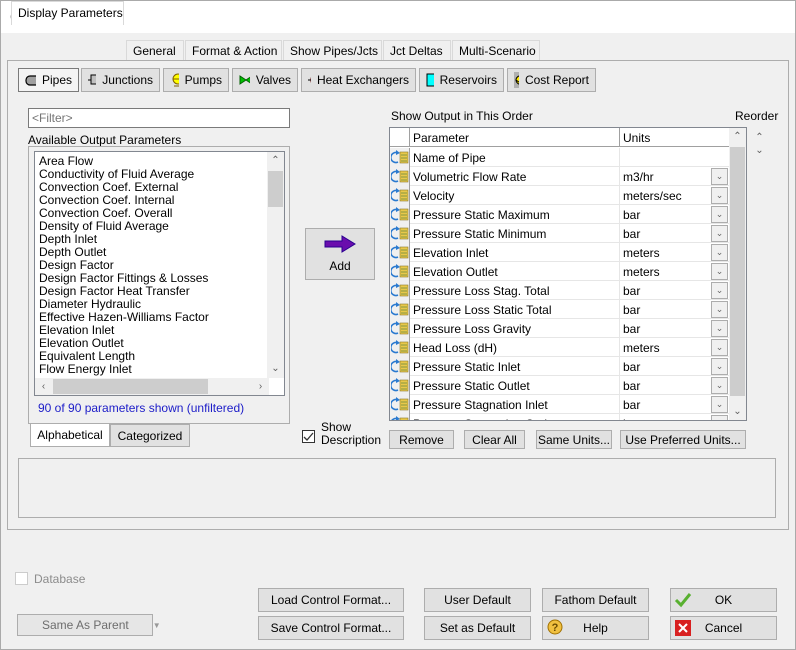 The height and width of the screenshot is (650, 796). What do you see at coordinates (265, 80) in the screenshot?
I see `valves-button: Valves` at bounding box center [265, 80].